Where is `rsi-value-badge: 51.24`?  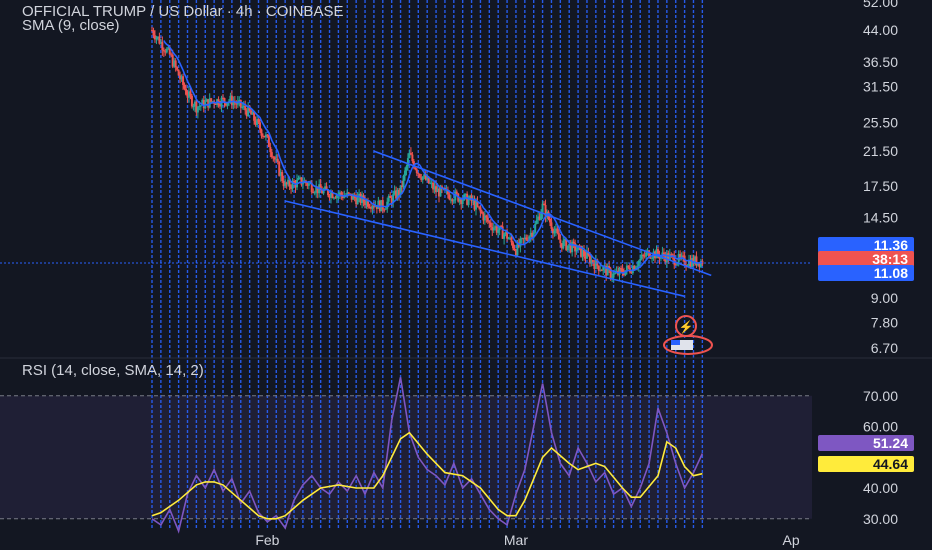 rsi-value-badge: 51.24 is located at coordinates (866, 443).